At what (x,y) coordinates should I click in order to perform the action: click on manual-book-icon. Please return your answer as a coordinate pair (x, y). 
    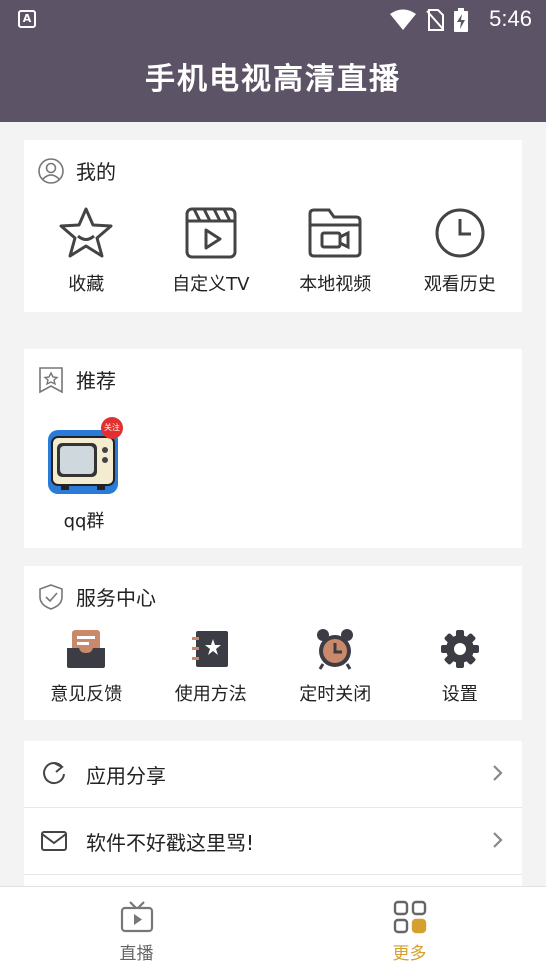
    Looking at the image, I should click on (209, 649).